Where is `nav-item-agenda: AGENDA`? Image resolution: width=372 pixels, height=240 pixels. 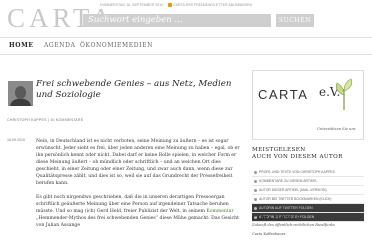
nav-item-agenda: AGENDA is located at coordinates (60, 46).